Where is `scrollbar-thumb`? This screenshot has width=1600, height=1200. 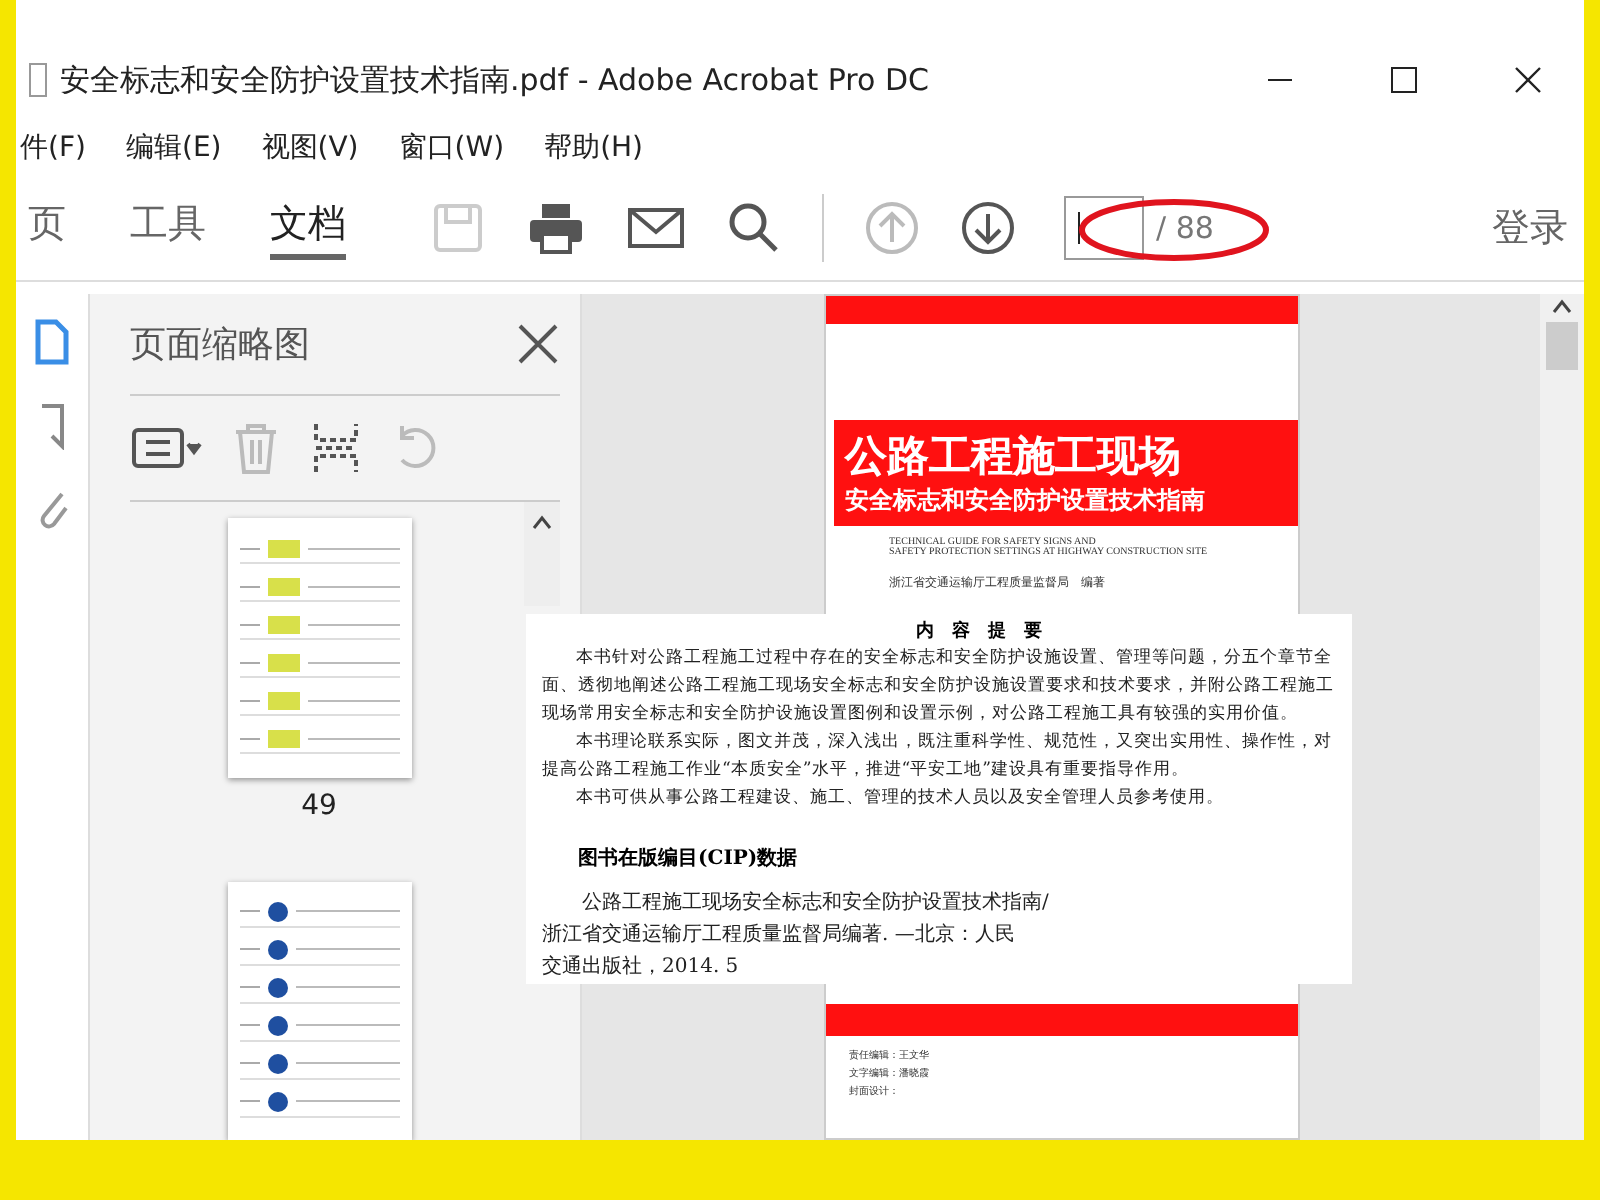 scrollbar-thumb is located at coordinates (1562, 346).